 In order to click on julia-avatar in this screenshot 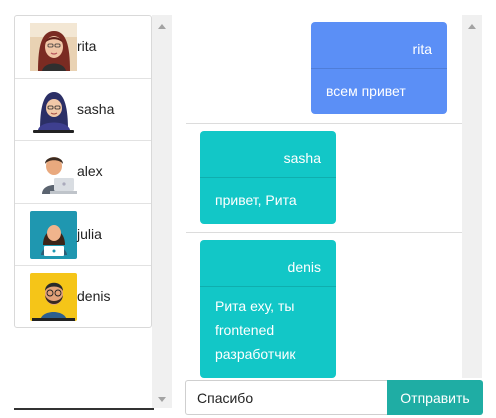, I will do `click(53, 234)`.